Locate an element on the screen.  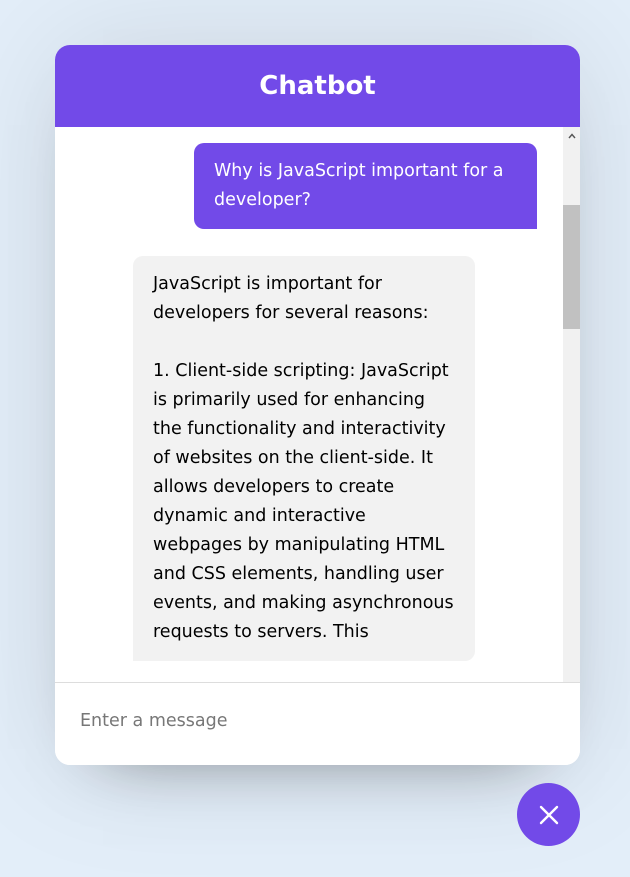
chatbot-toggle-button is located at coordinates (548, 814).